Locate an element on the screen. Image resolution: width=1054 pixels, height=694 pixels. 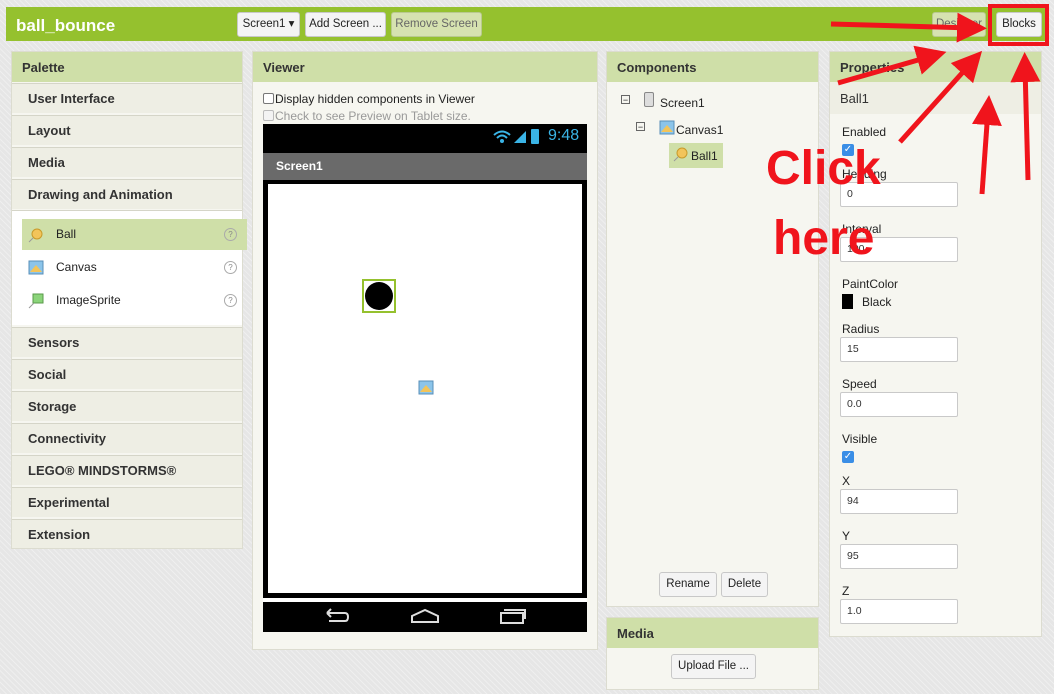
annotation-arrows is located at coordinates (935, 103).